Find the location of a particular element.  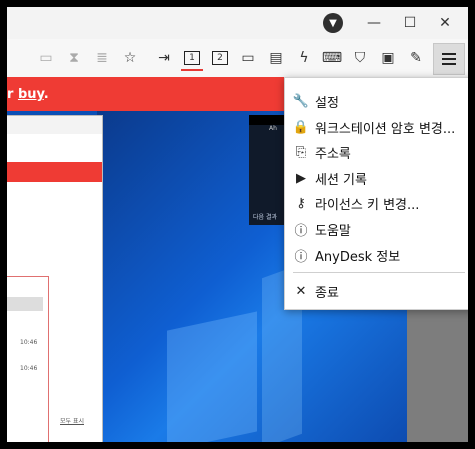

monitor-1-label: 1 is located at coordinates (192, 58).